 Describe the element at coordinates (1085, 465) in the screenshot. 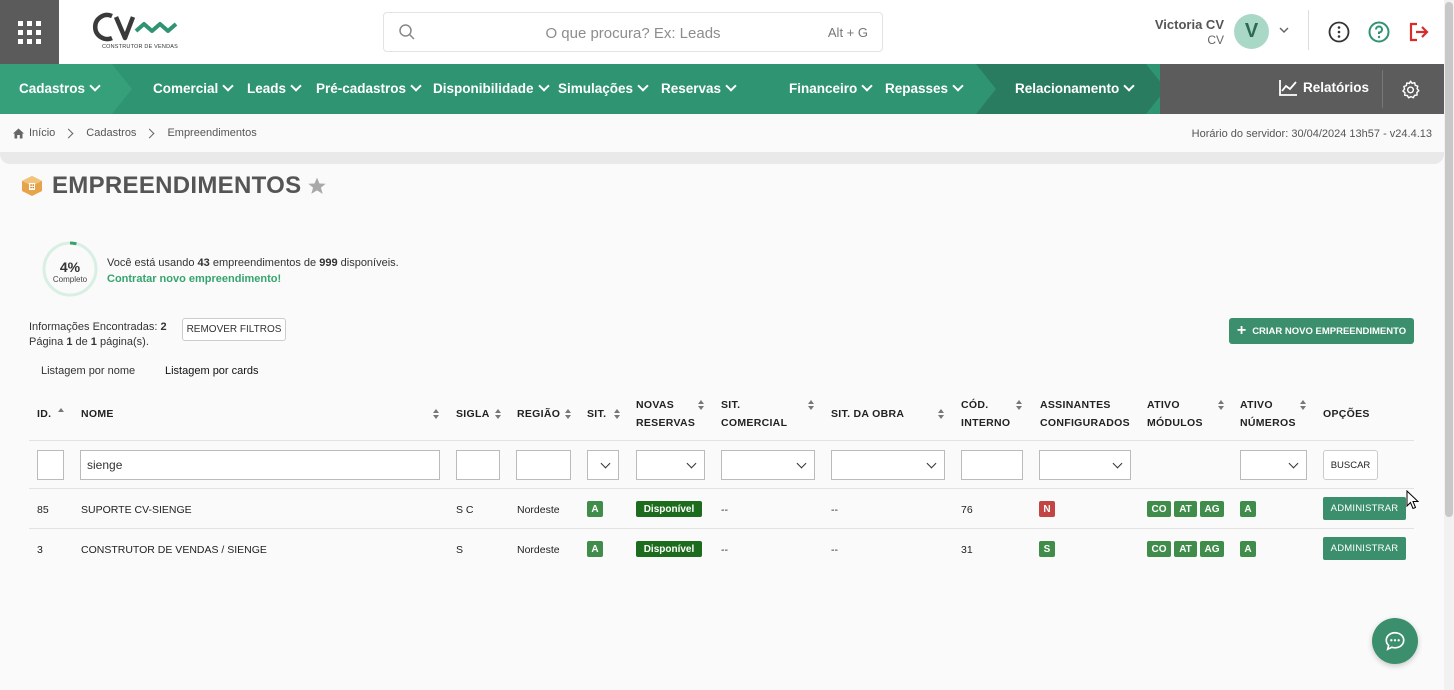

I see `filter-assinantes-select` at that location.